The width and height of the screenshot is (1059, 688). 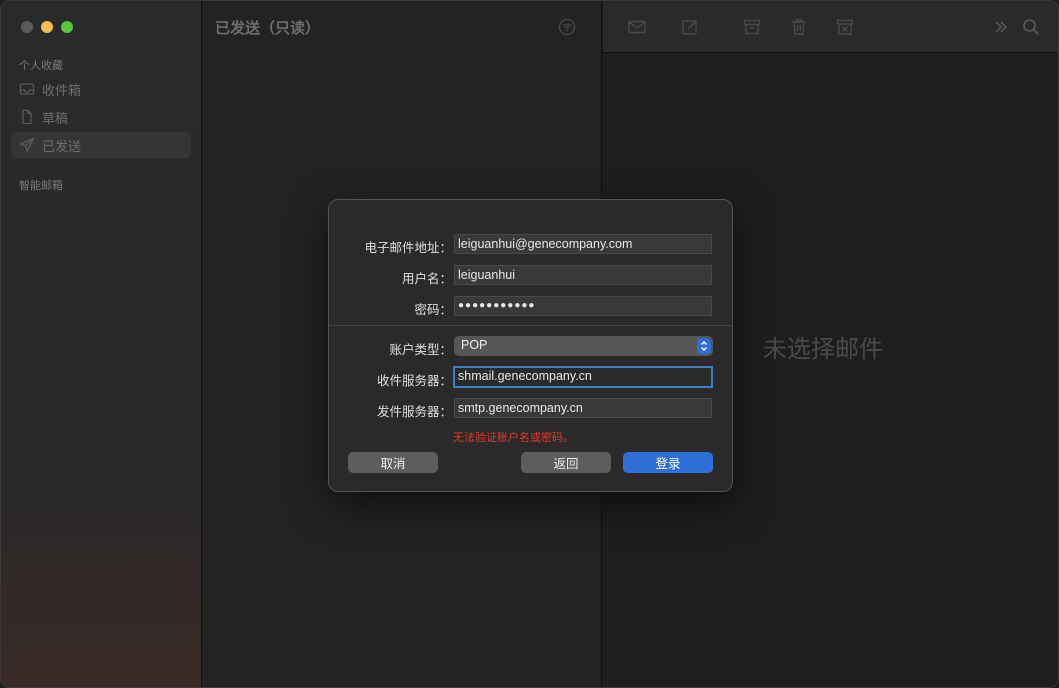 What do you see at coordinates (62, 91) in the screenshot?
I see `sidebar-item-label: 收件箱` at bounding box center [62, 91].